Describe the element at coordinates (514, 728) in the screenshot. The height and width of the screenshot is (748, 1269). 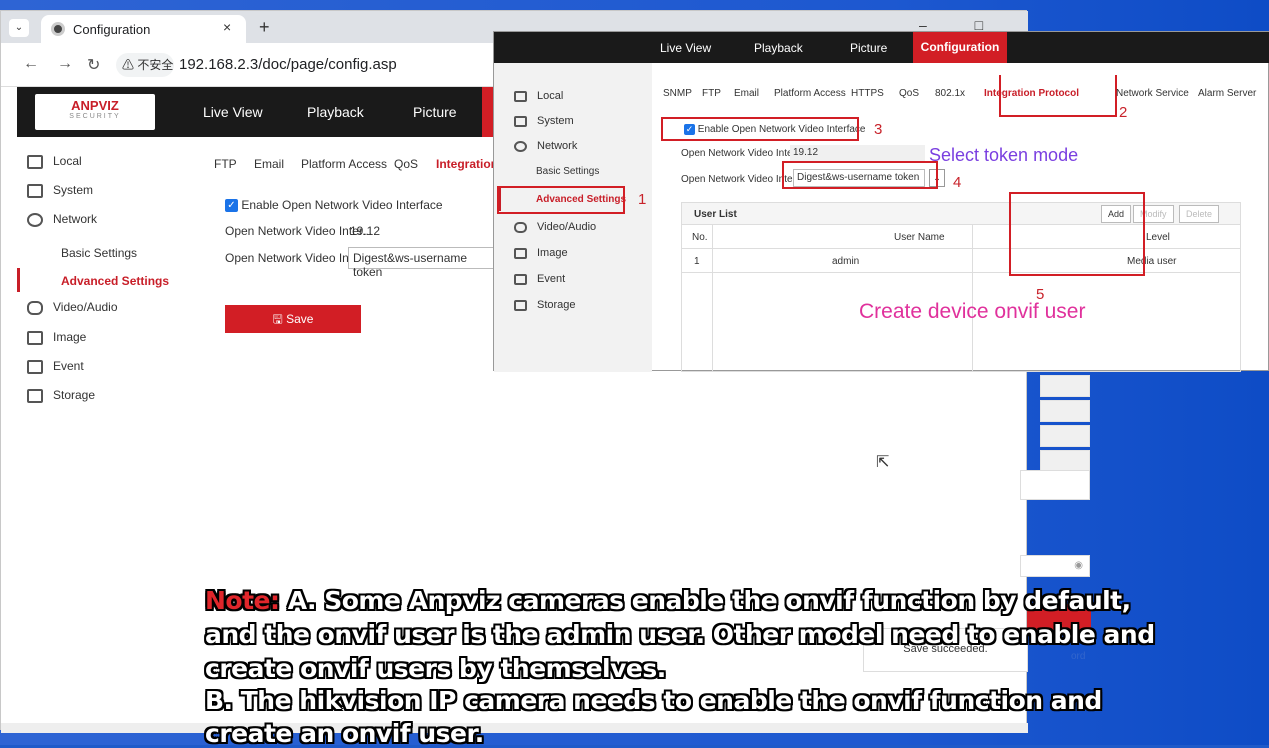
I see `horizontal-scrollbar` at that location.